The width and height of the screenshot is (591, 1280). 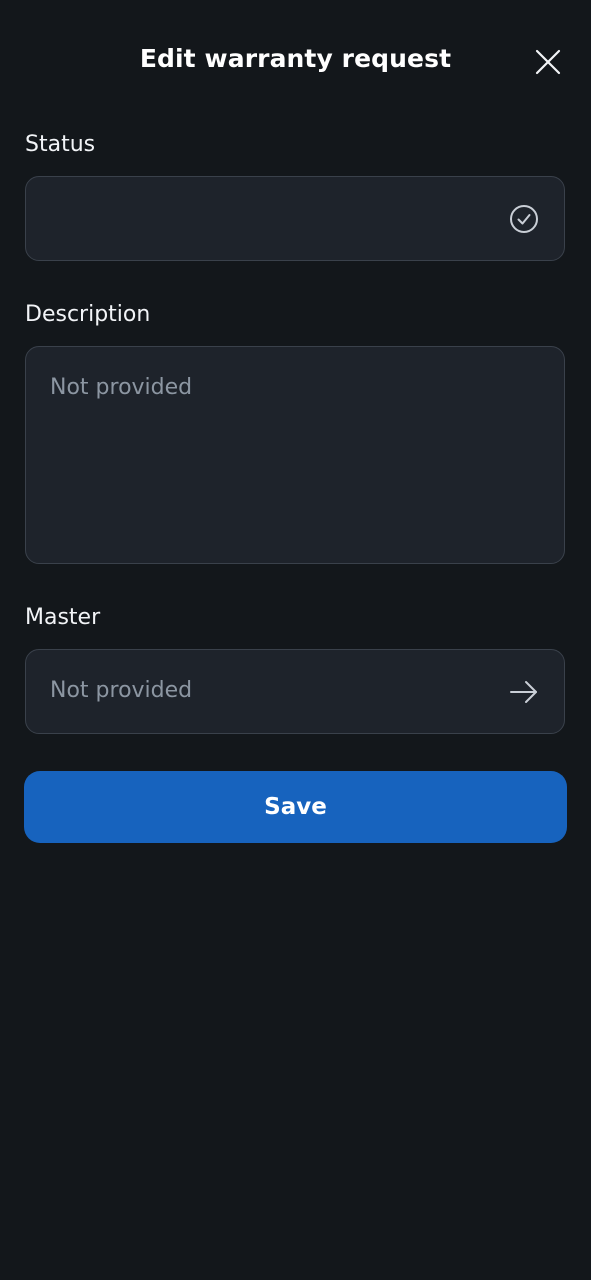 What do you see at coordinates (524, 219) in the screenshot?
I see `check-circle-icon` at bounding box center [524, 219].